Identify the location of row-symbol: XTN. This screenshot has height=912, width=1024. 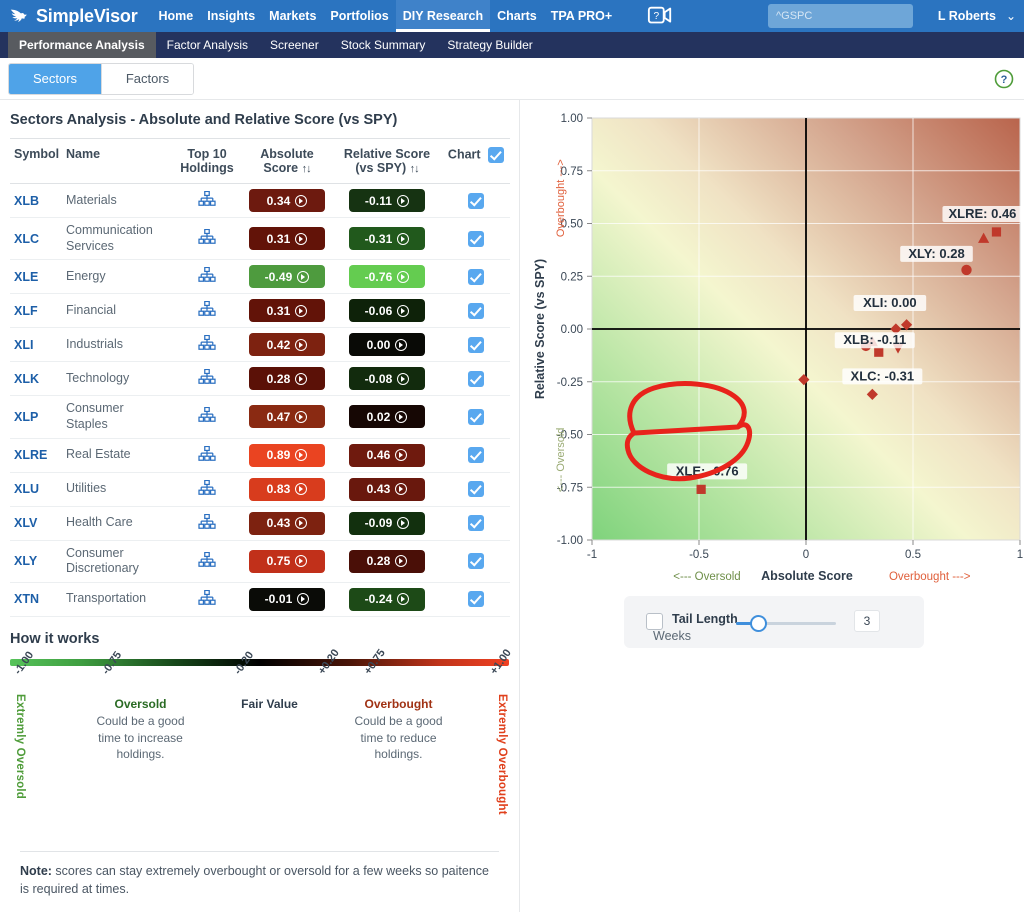
(36, 599).